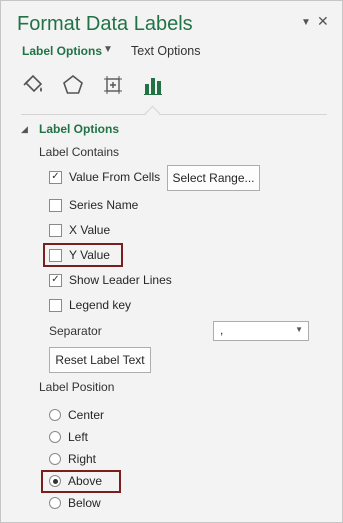  Describe the element at coordinates (100, 305) in the screenshot. I see `checkbox-label: Legend key` at that location.